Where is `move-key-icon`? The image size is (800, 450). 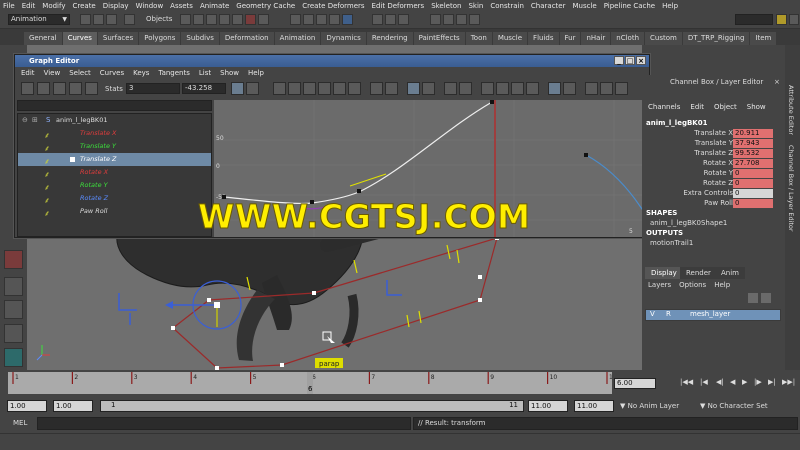 move-key-icon is located at coordinates (27, 88).